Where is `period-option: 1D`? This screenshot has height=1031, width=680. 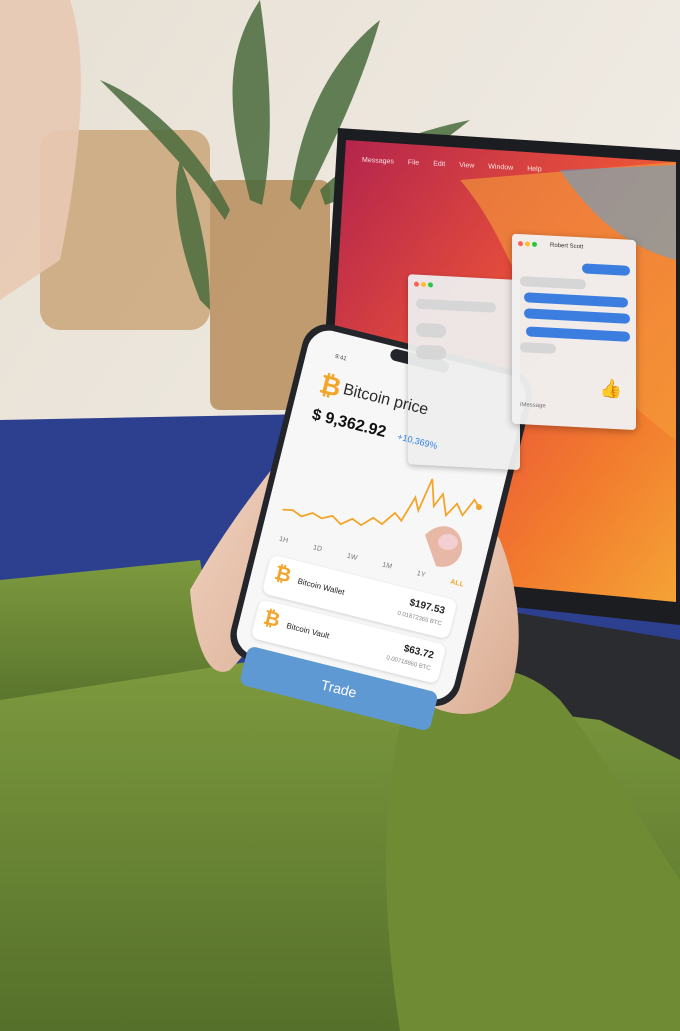 period-option: 1D is located at coordinates (317, 548).